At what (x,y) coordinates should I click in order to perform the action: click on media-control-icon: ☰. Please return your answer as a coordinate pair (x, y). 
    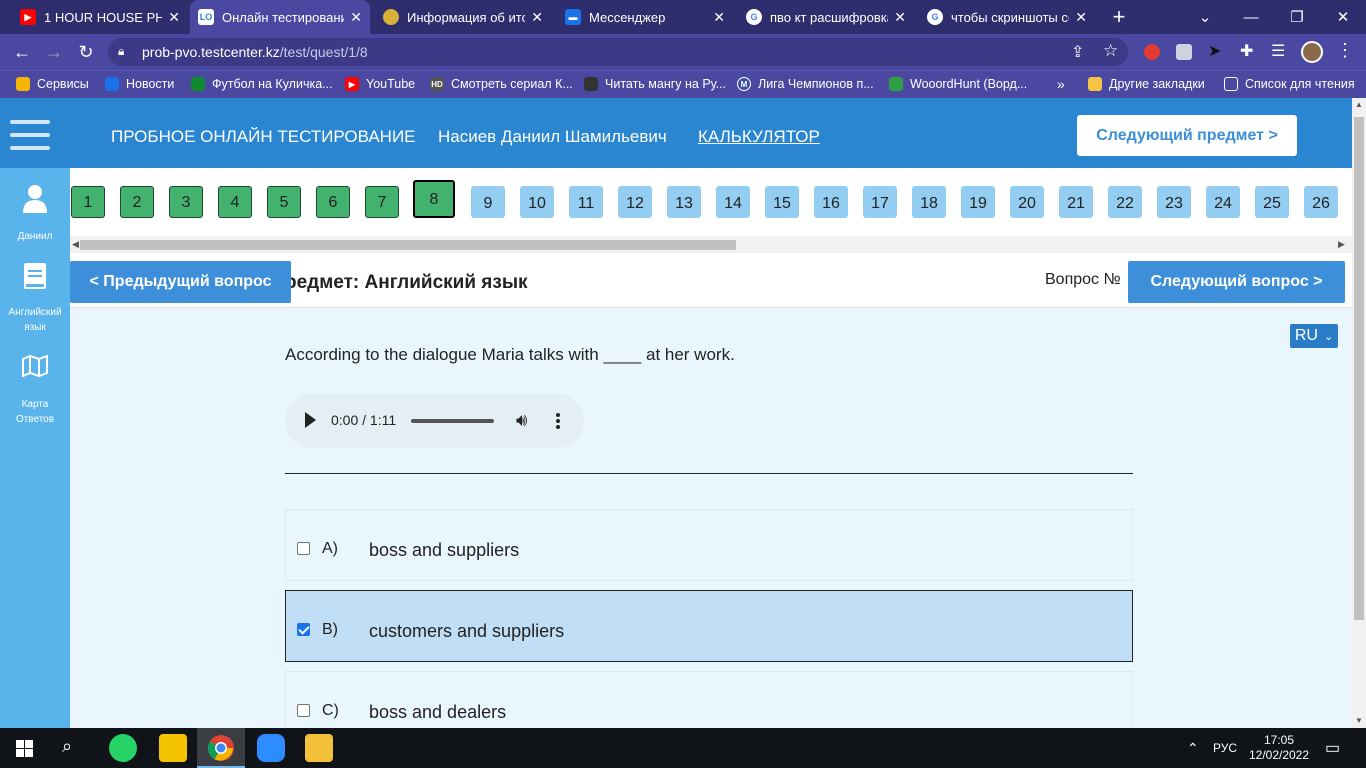
    Looking at the image, I should click on (1278, 51).